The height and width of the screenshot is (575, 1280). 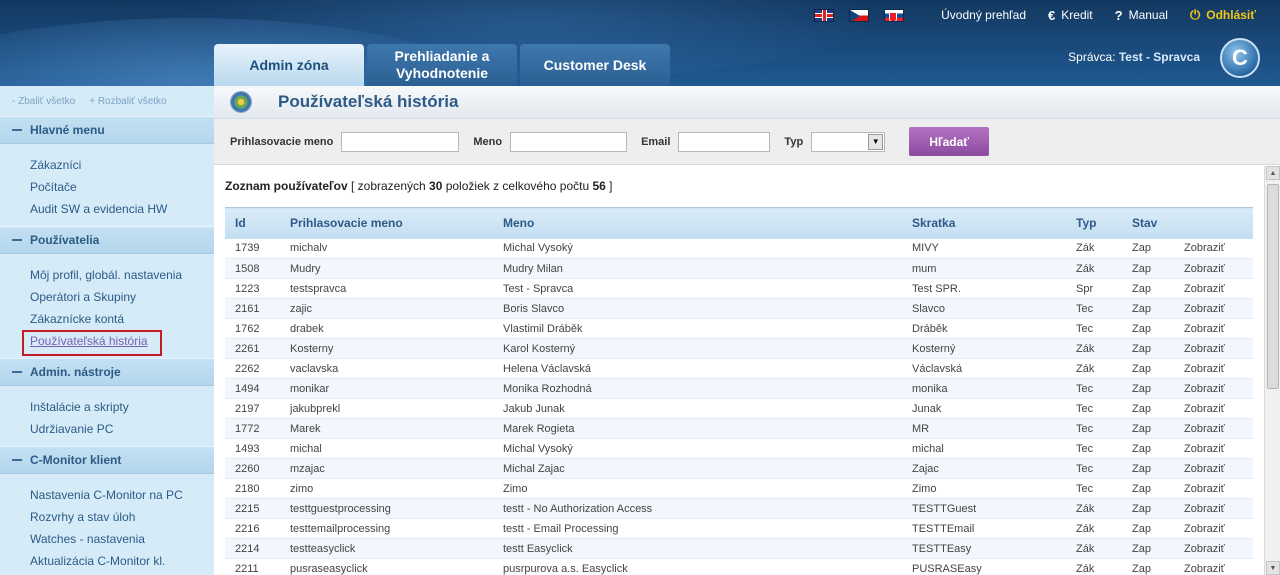 I want to click on sidebar-item-operators: Operátori a Skupiny, so click(x=122, y=297).